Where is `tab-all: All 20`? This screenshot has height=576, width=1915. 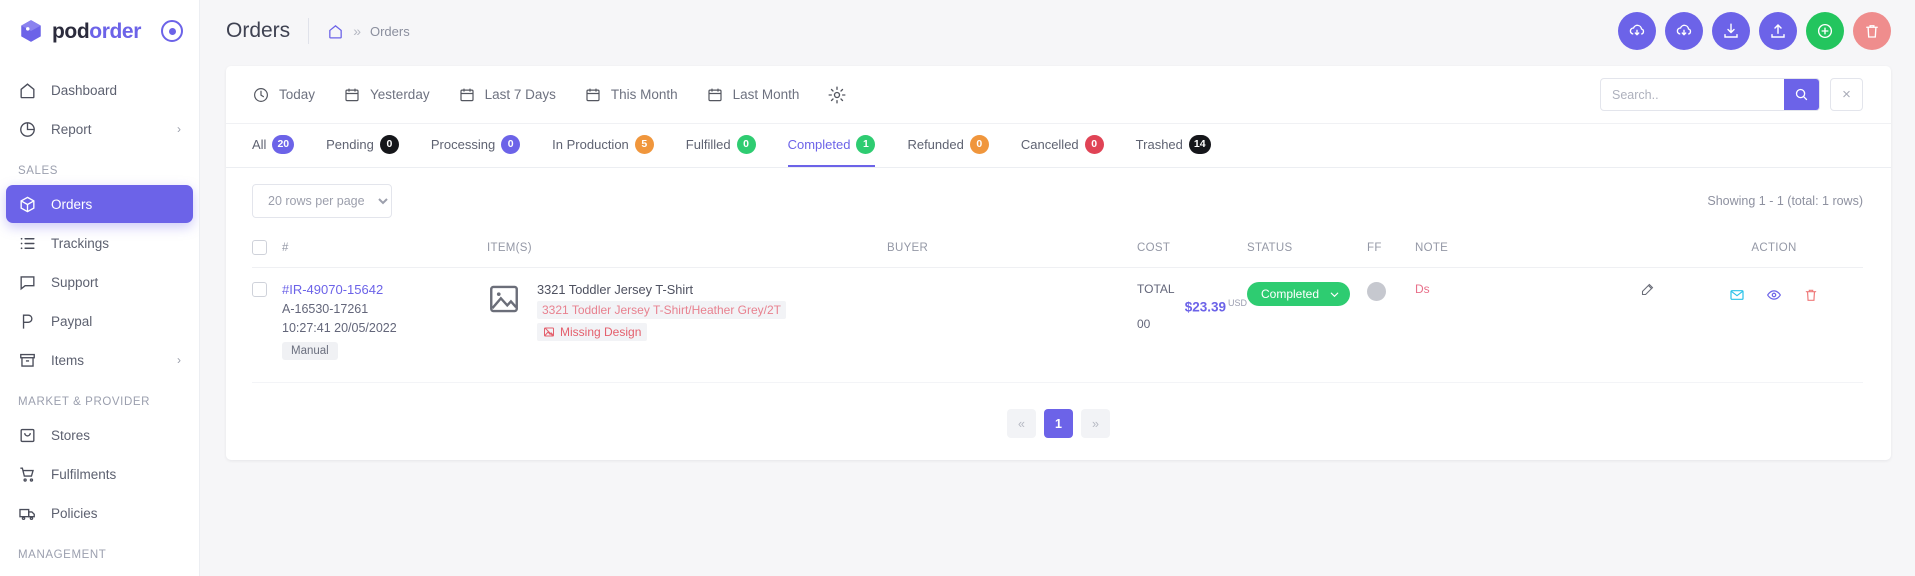
tab-all: All 20 is located at coordinates (273, 145).